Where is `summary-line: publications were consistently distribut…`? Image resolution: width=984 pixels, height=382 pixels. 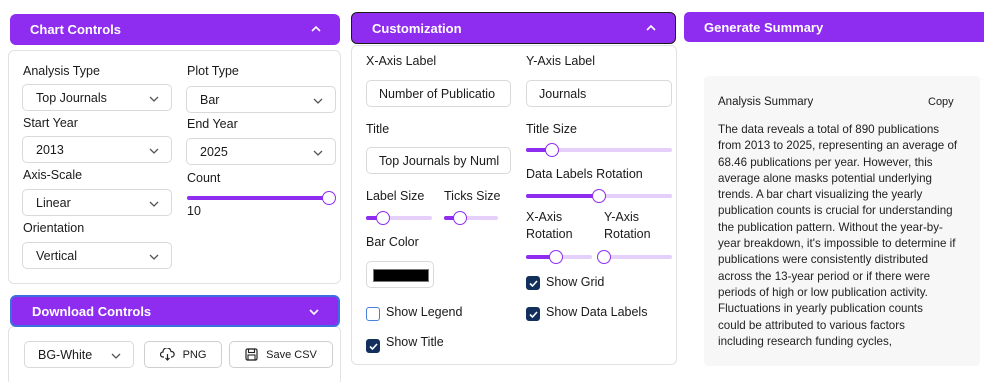
summary-line: publications were consistently distribut… is located at coordinates (823, 260).